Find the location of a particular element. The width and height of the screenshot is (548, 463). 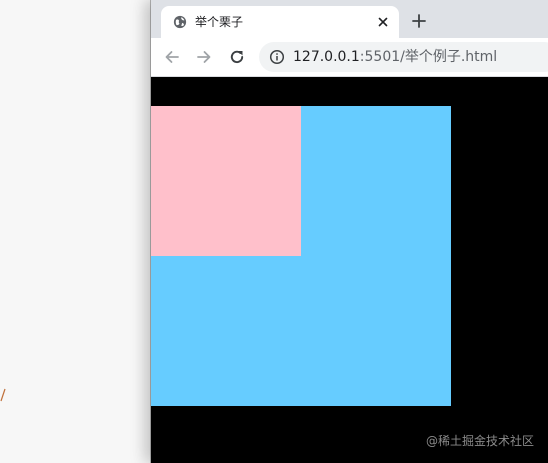

tab-title: 举个栗子 is located at coordinates (219, 22).